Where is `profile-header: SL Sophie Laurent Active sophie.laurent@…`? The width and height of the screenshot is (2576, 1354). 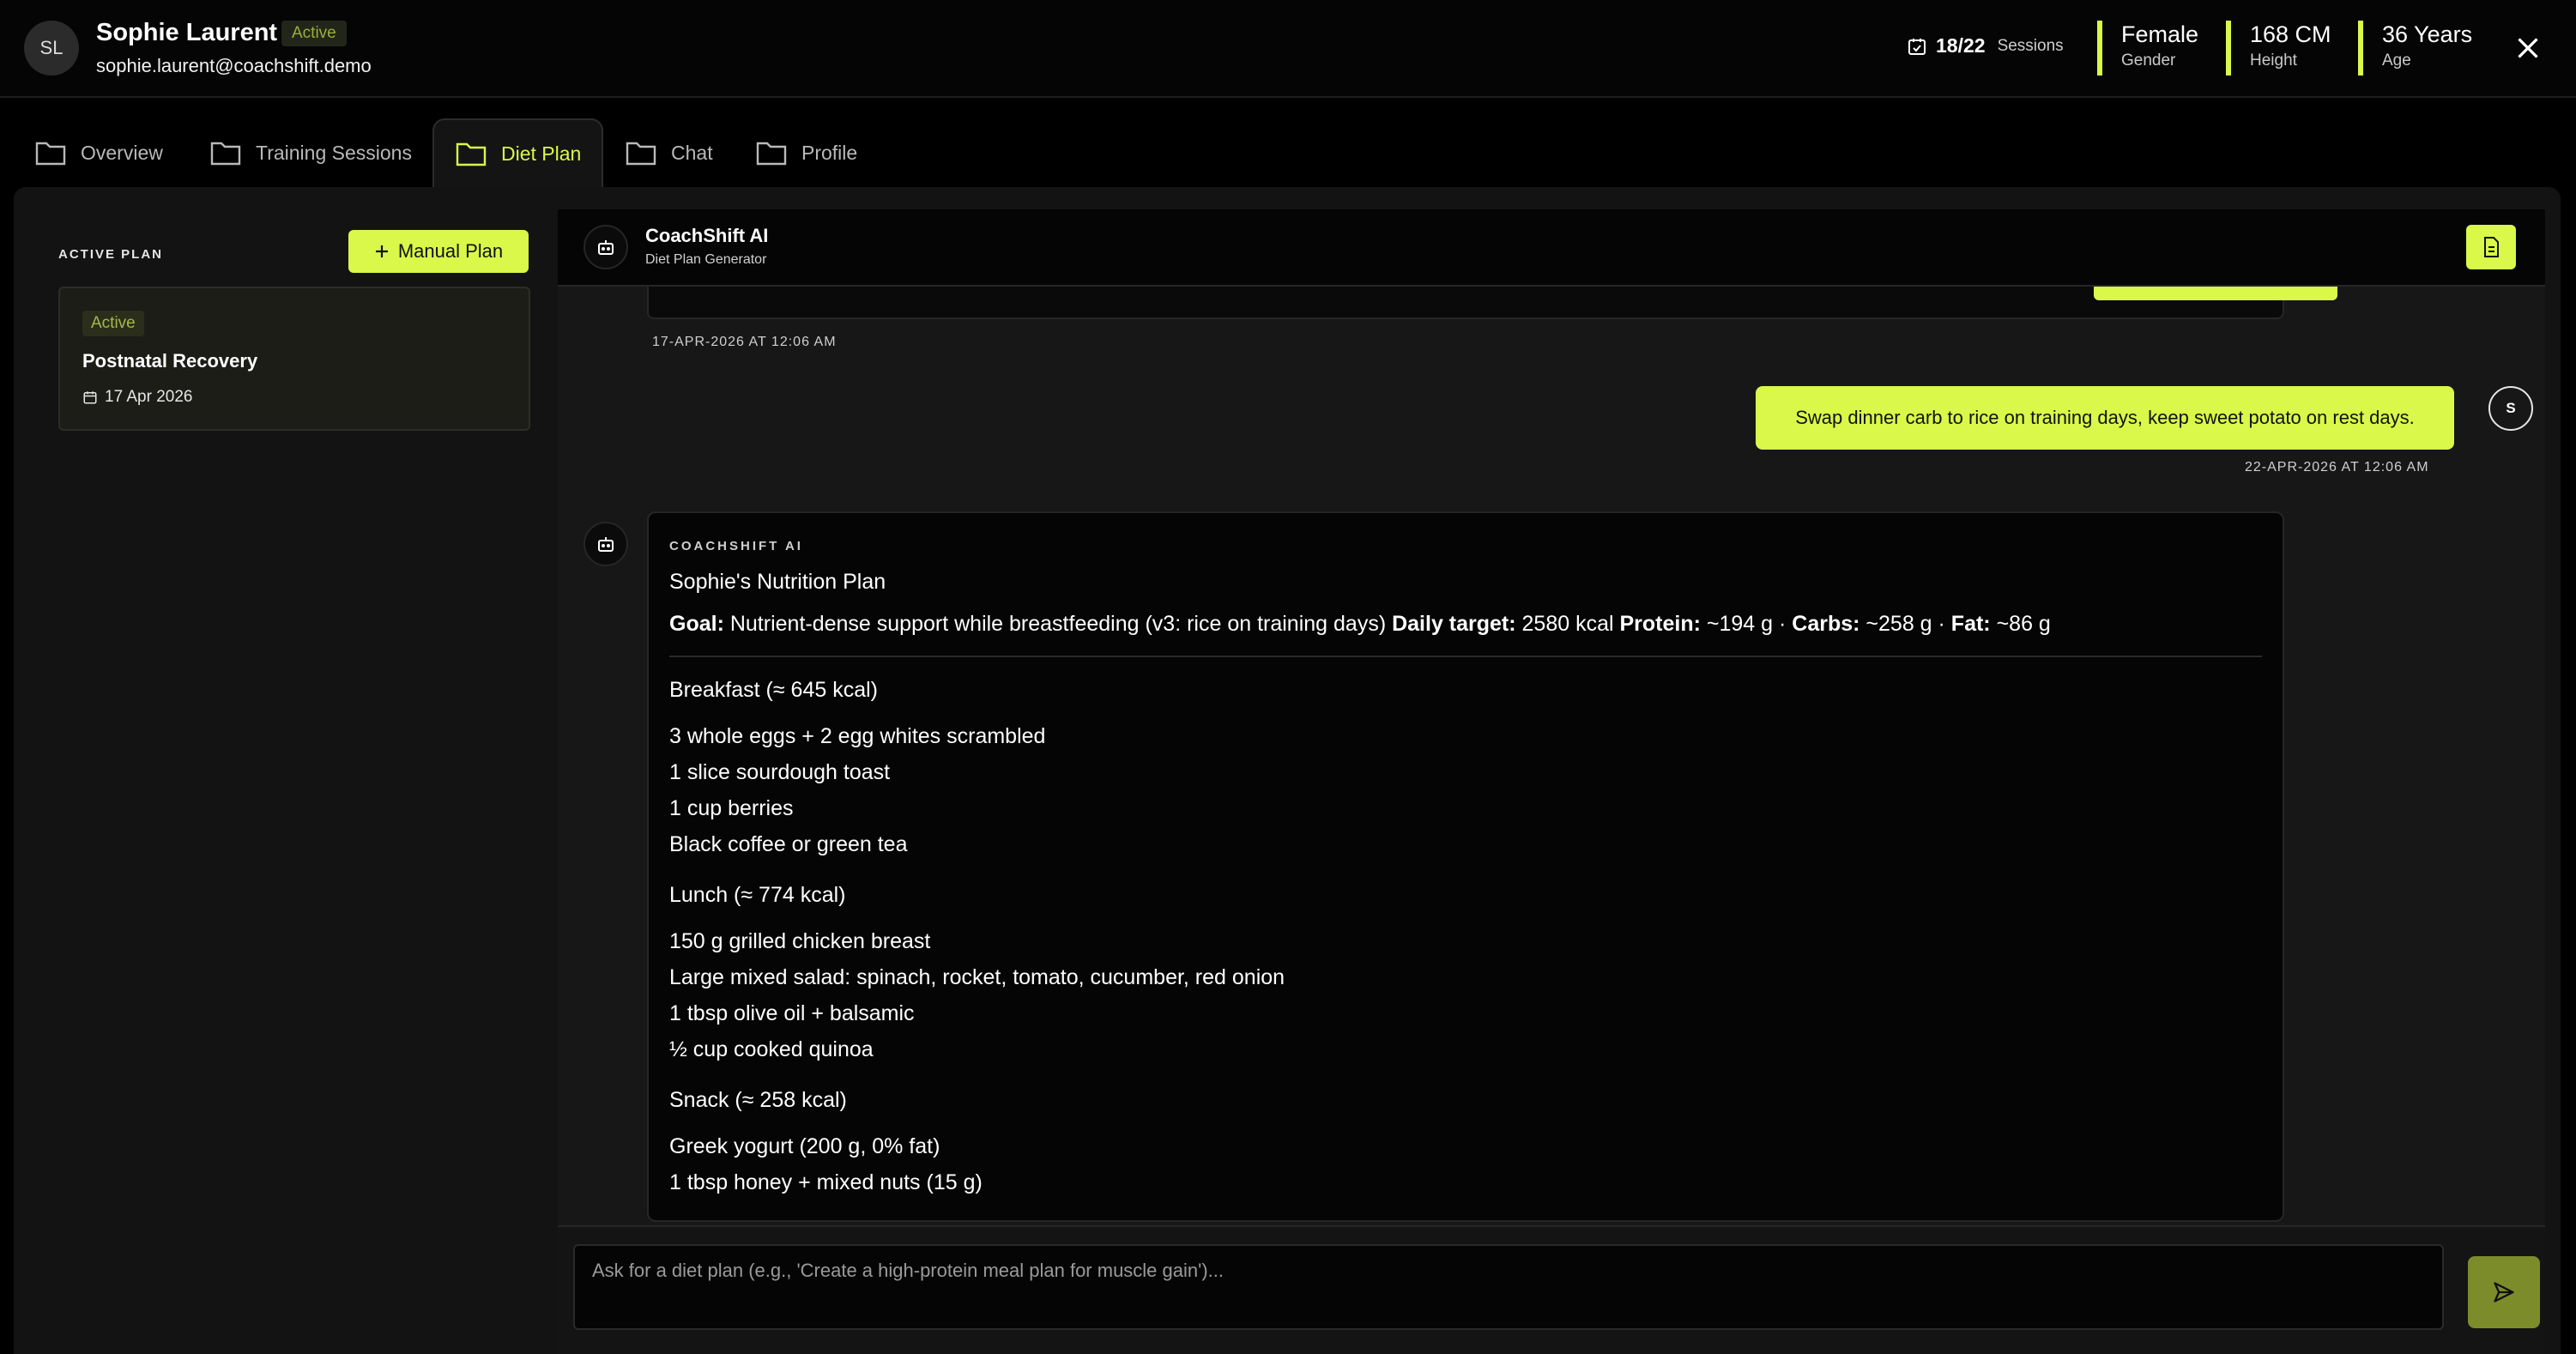
profile-header: SL Sophie Laurent Active sophie.laurent@… is located at coordinates (1288, 49).